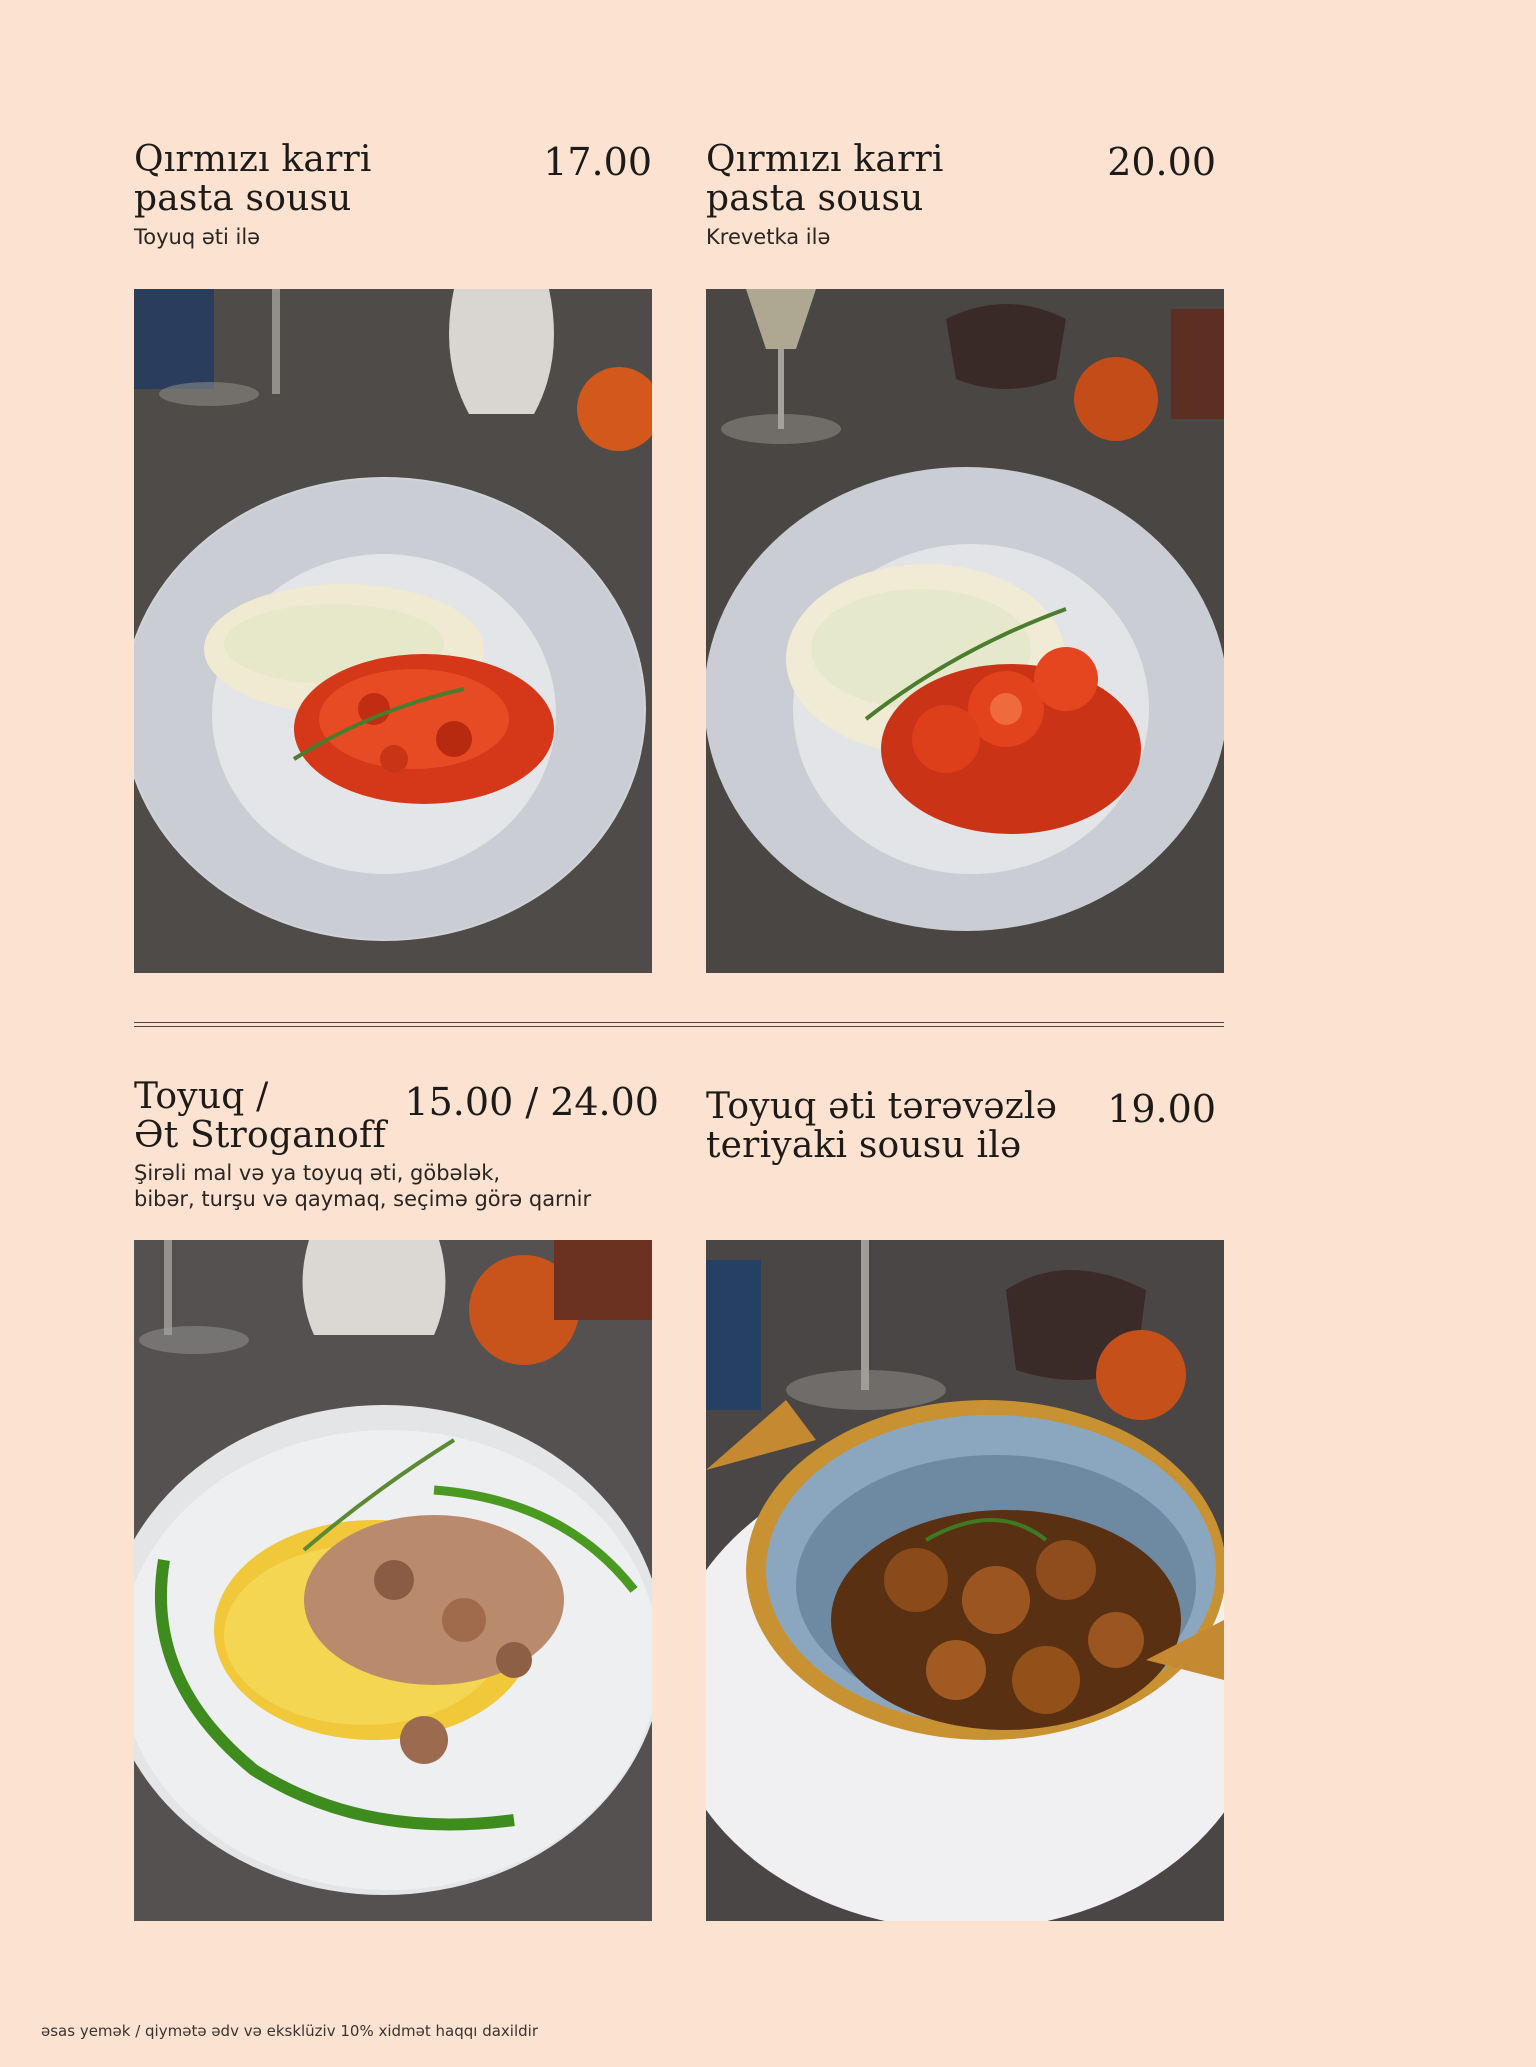 The width and height of the screenshot is (1536, 2067). What do you see at coordinates (965, 1580) in the screenshot?
I see `dish-photo-teriyaki-chicken` at bounding box center [965, 1580].